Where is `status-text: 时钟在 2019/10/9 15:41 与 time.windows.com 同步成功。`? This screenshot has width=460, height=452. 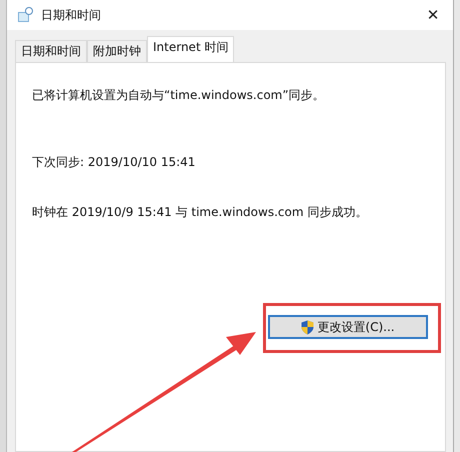
status-text: 时钟在 2019/10/9 15:41 与 time.windows.com 同步成功。 is located at coordinates (200, 212).